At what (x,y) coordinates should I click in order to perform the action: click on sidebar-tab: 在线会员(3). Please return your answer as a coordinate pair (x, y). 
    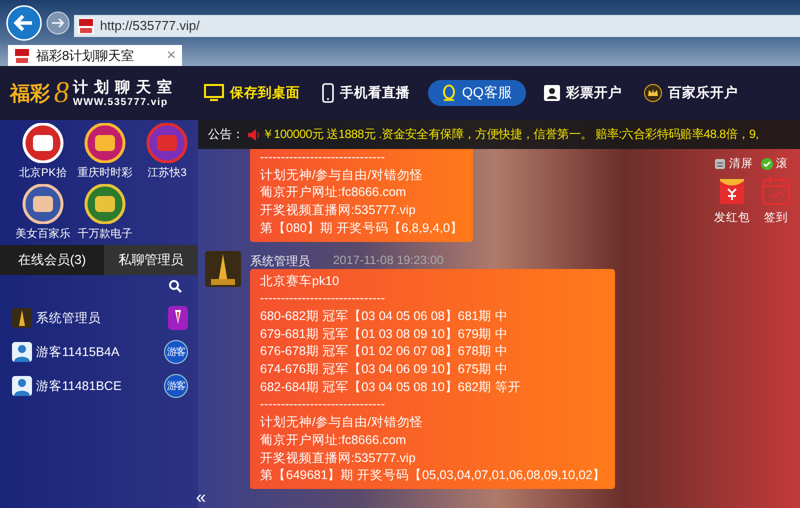
    Looking at the image, I should click on (52, 260).